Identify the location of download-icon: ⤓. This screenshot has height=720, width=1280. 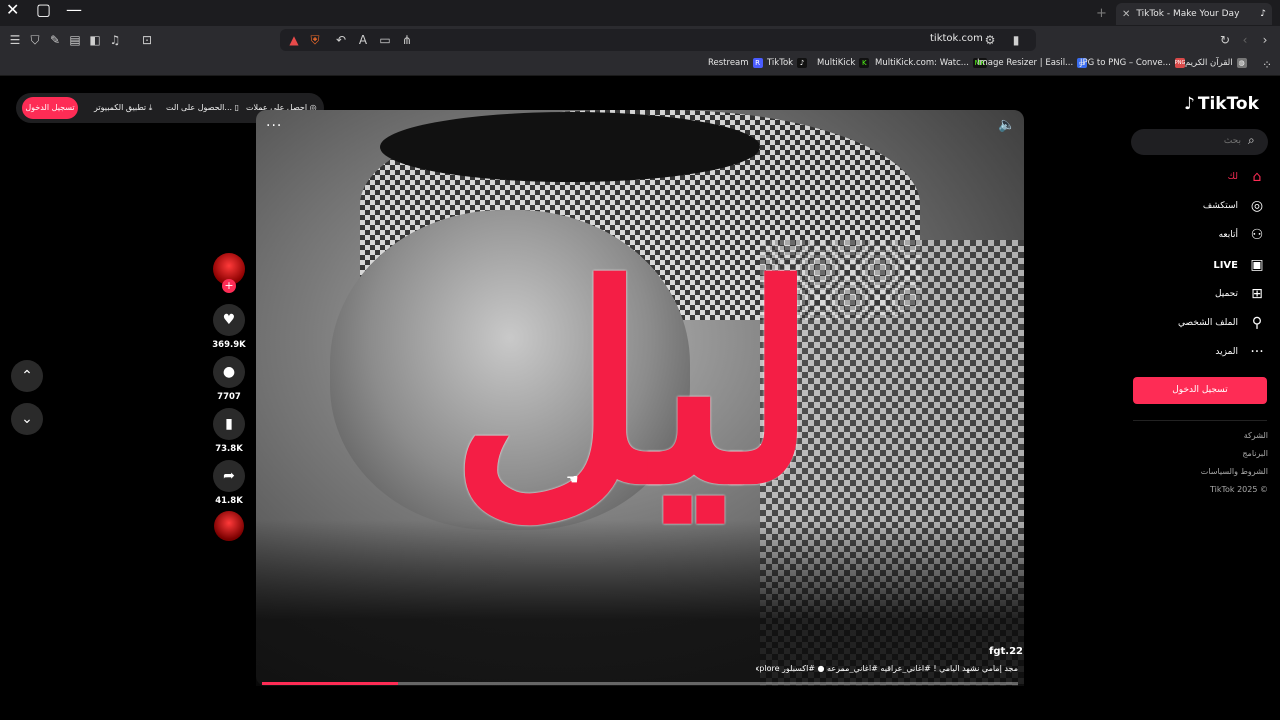
(150, 107).